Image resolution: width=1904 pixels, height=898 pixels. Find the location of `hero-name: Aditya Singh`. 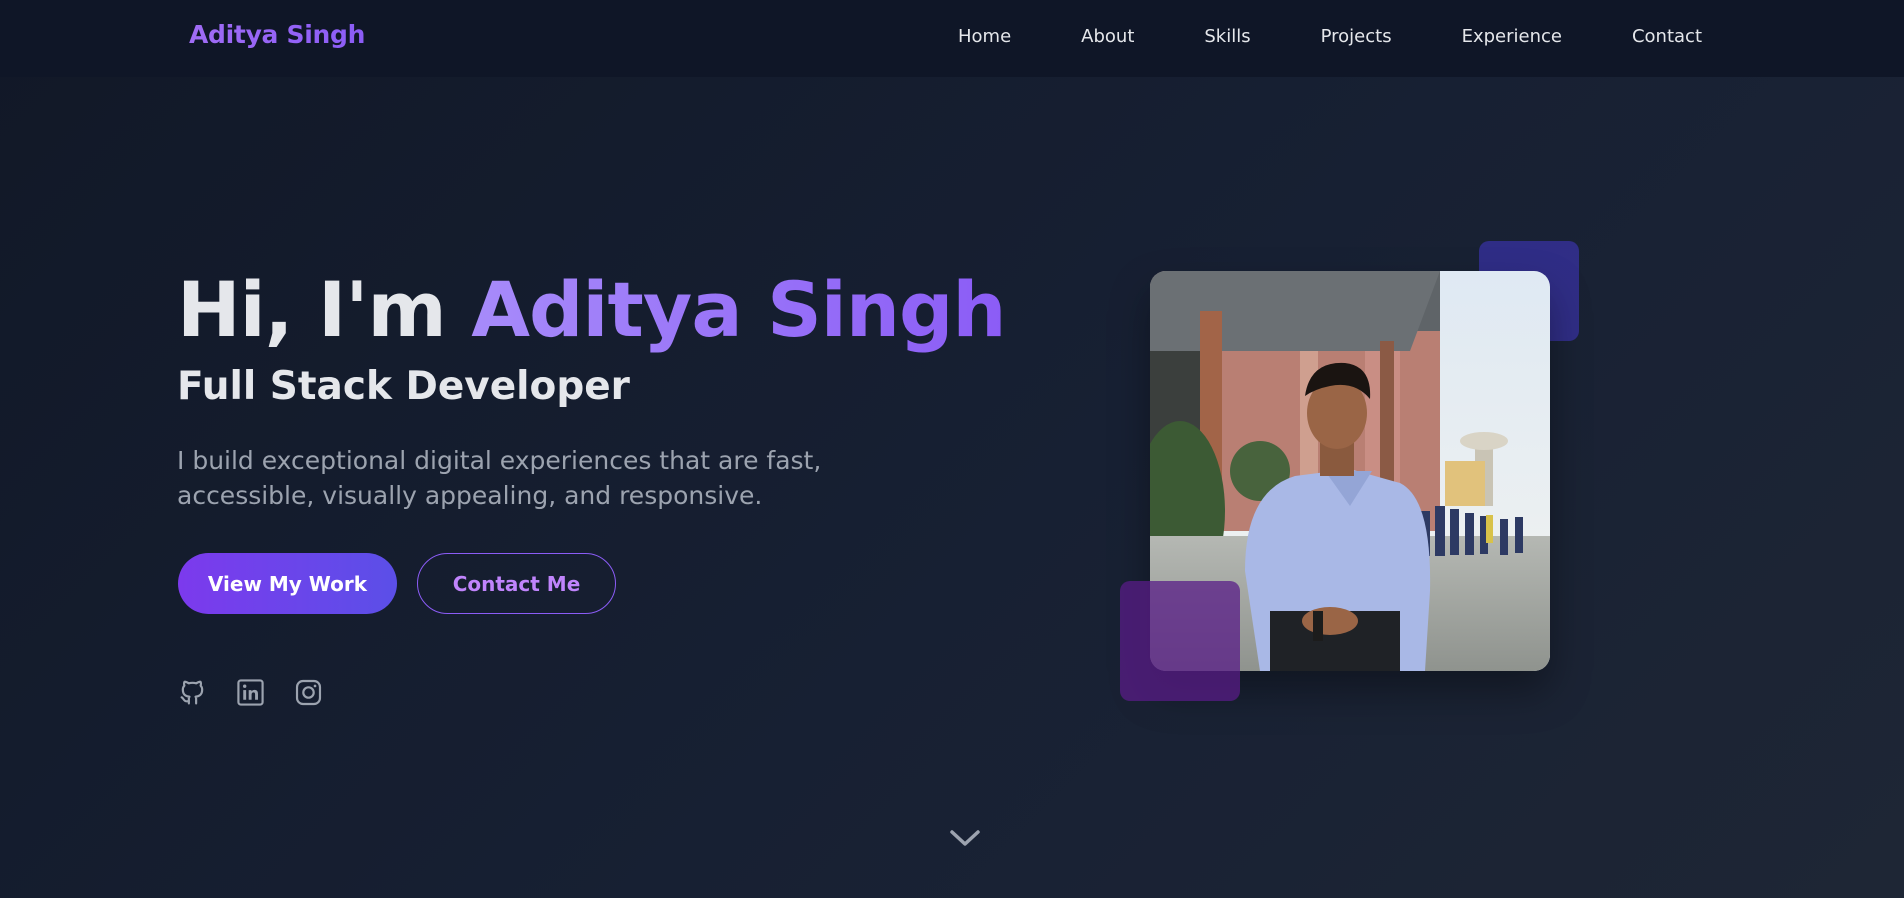

hero-name: Aditya Singh is located at coordinates (738, 309).